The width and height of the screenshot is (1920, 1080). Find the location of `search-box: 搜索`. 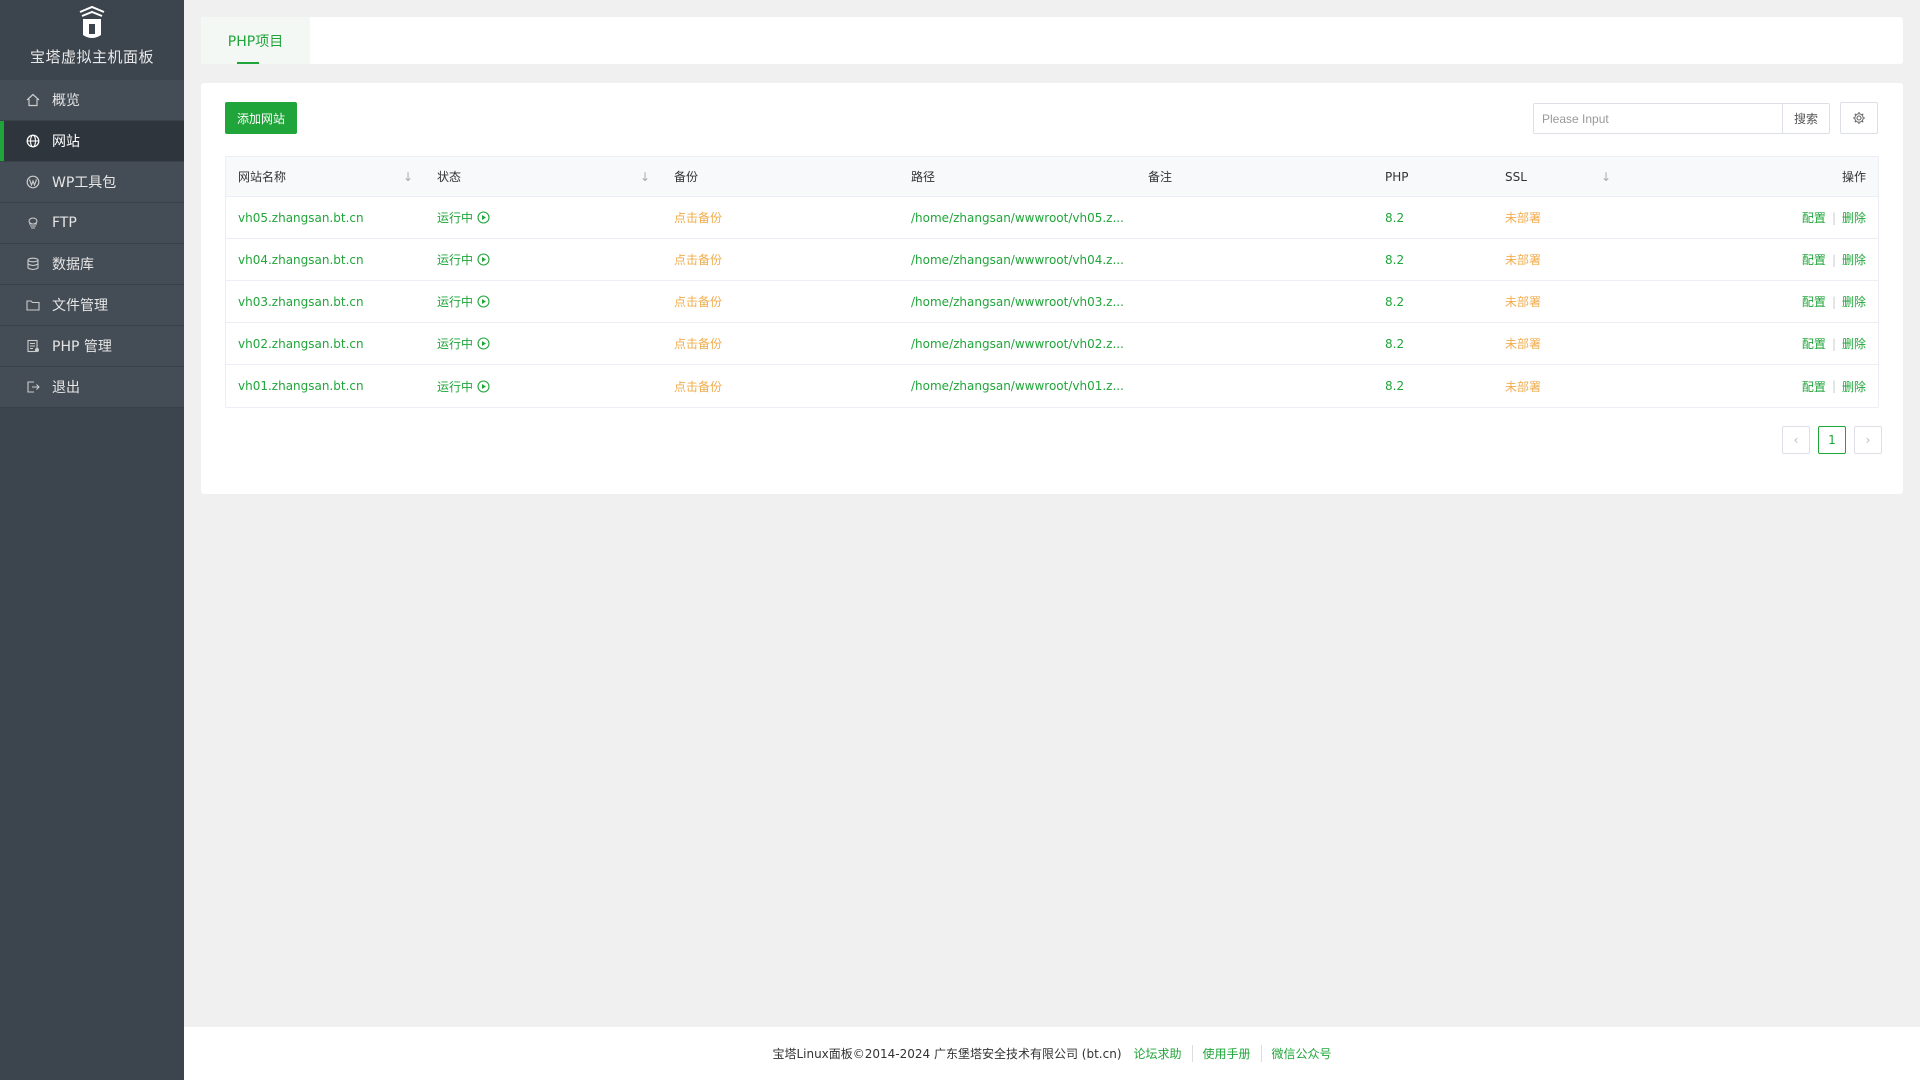

search-box: 搜索 is located at coordinates (1681, 118).